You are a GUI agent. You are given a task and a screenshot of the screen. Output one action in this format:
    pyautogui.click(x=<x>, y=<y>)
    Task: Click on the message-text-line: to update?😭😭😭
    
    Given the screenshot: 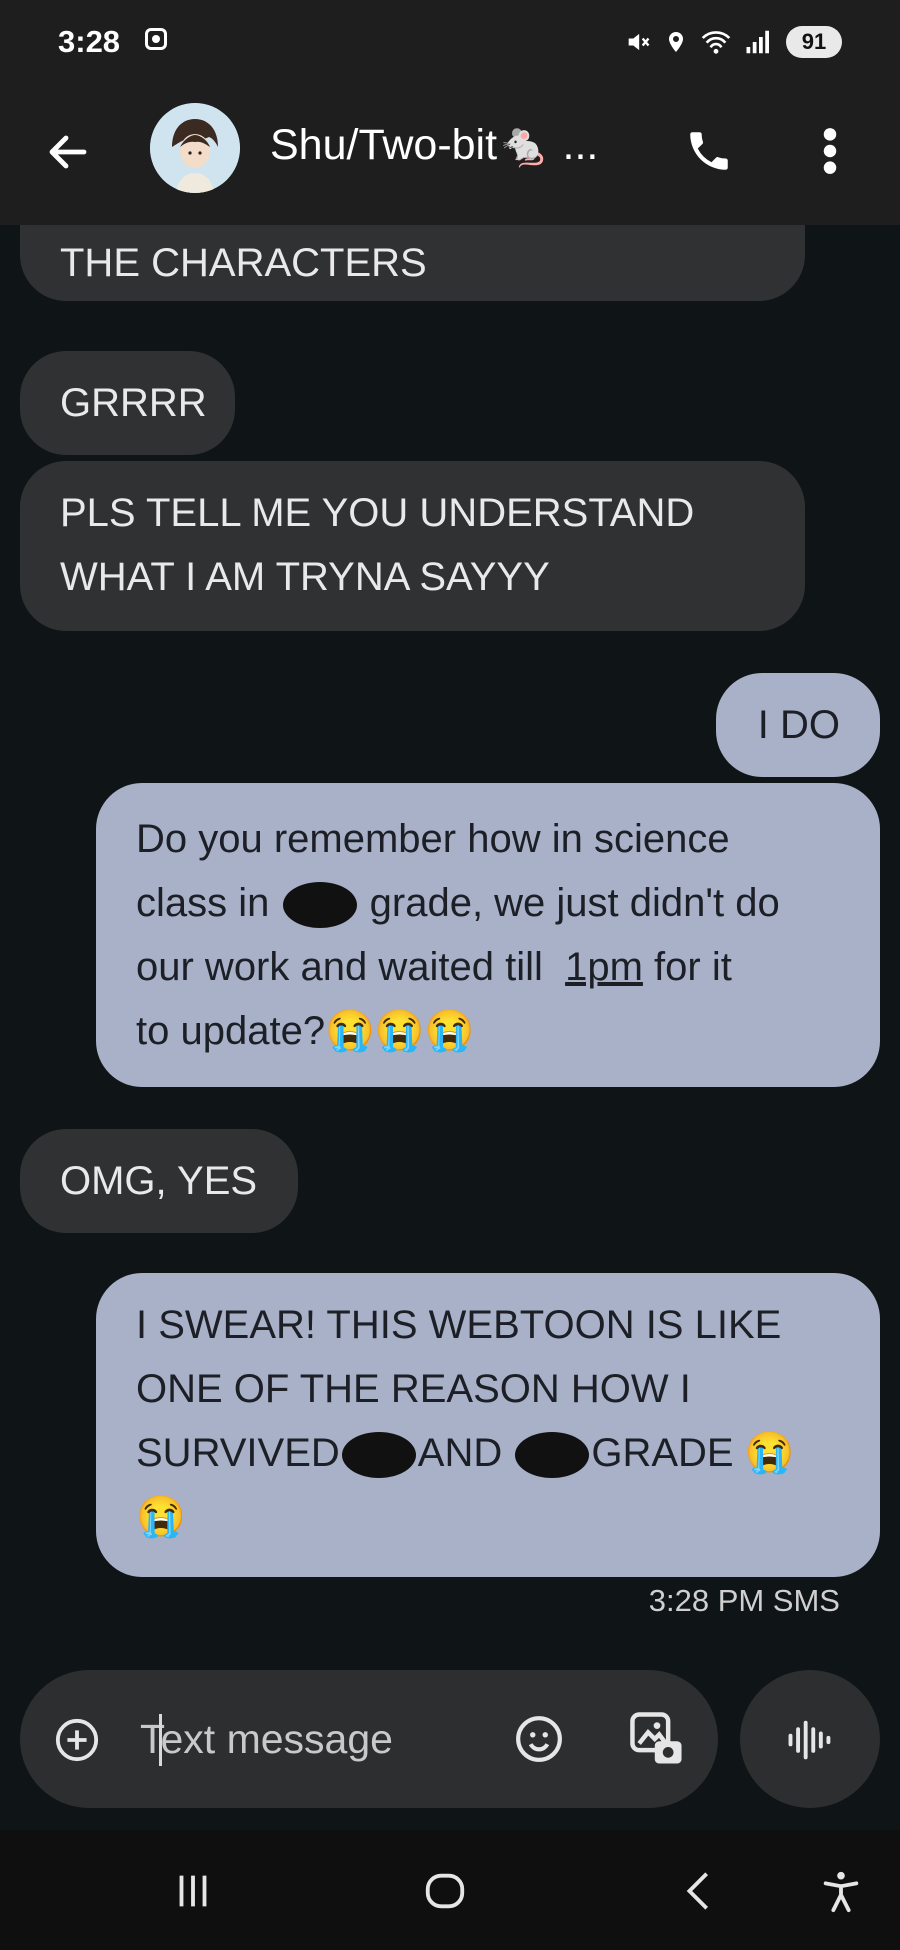 What is the action you would take?
    pyautogui.click(x=488, y=1031)
    